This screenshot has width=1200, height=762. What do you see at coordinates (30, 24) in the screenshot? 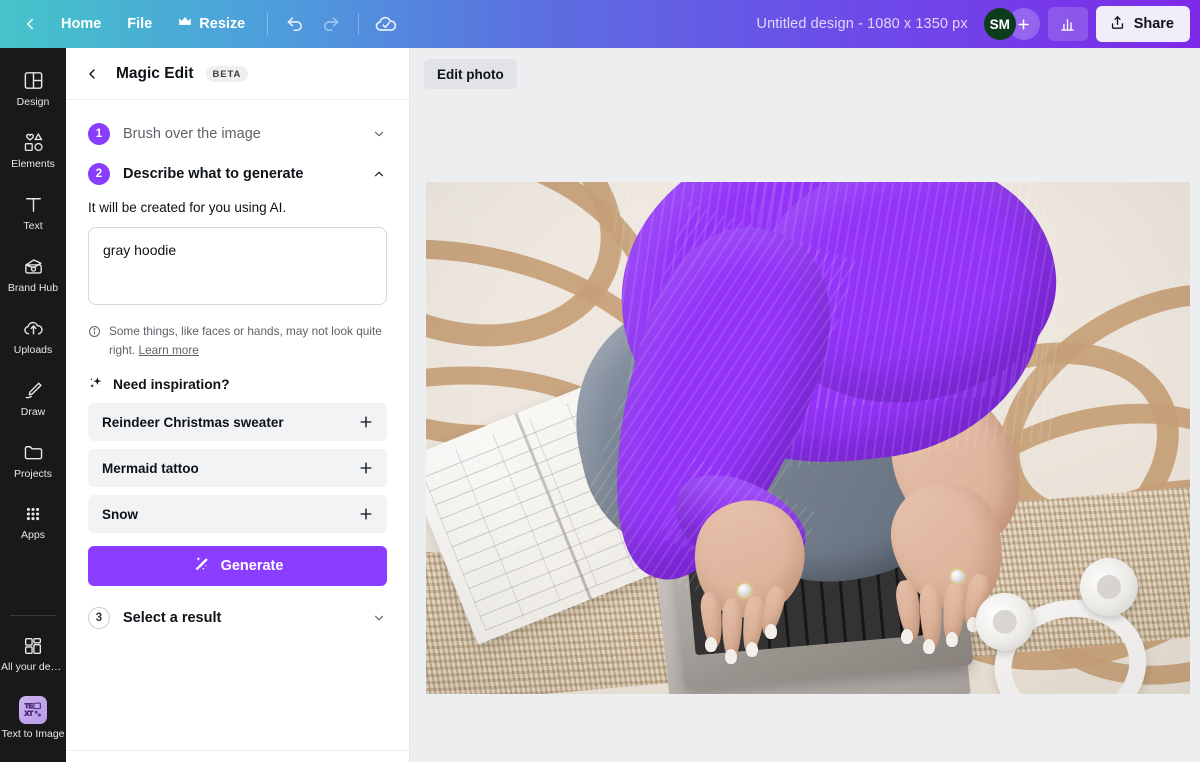
I see `back-arrow-icon` at bounding box center [30, 24].